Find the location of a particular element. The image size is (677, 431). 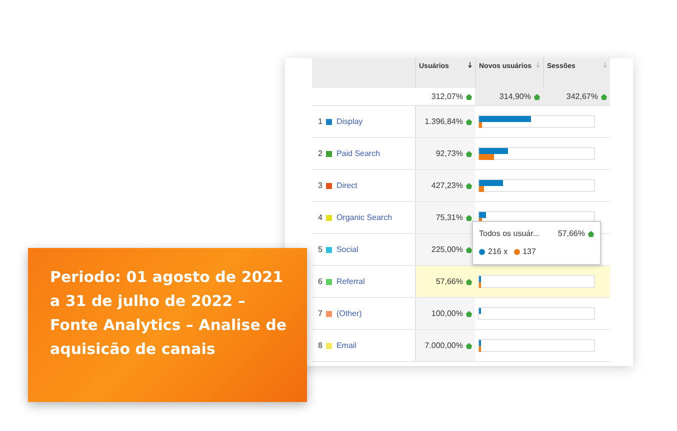

users-value: 225,00% is located at coordinates (447, 250).